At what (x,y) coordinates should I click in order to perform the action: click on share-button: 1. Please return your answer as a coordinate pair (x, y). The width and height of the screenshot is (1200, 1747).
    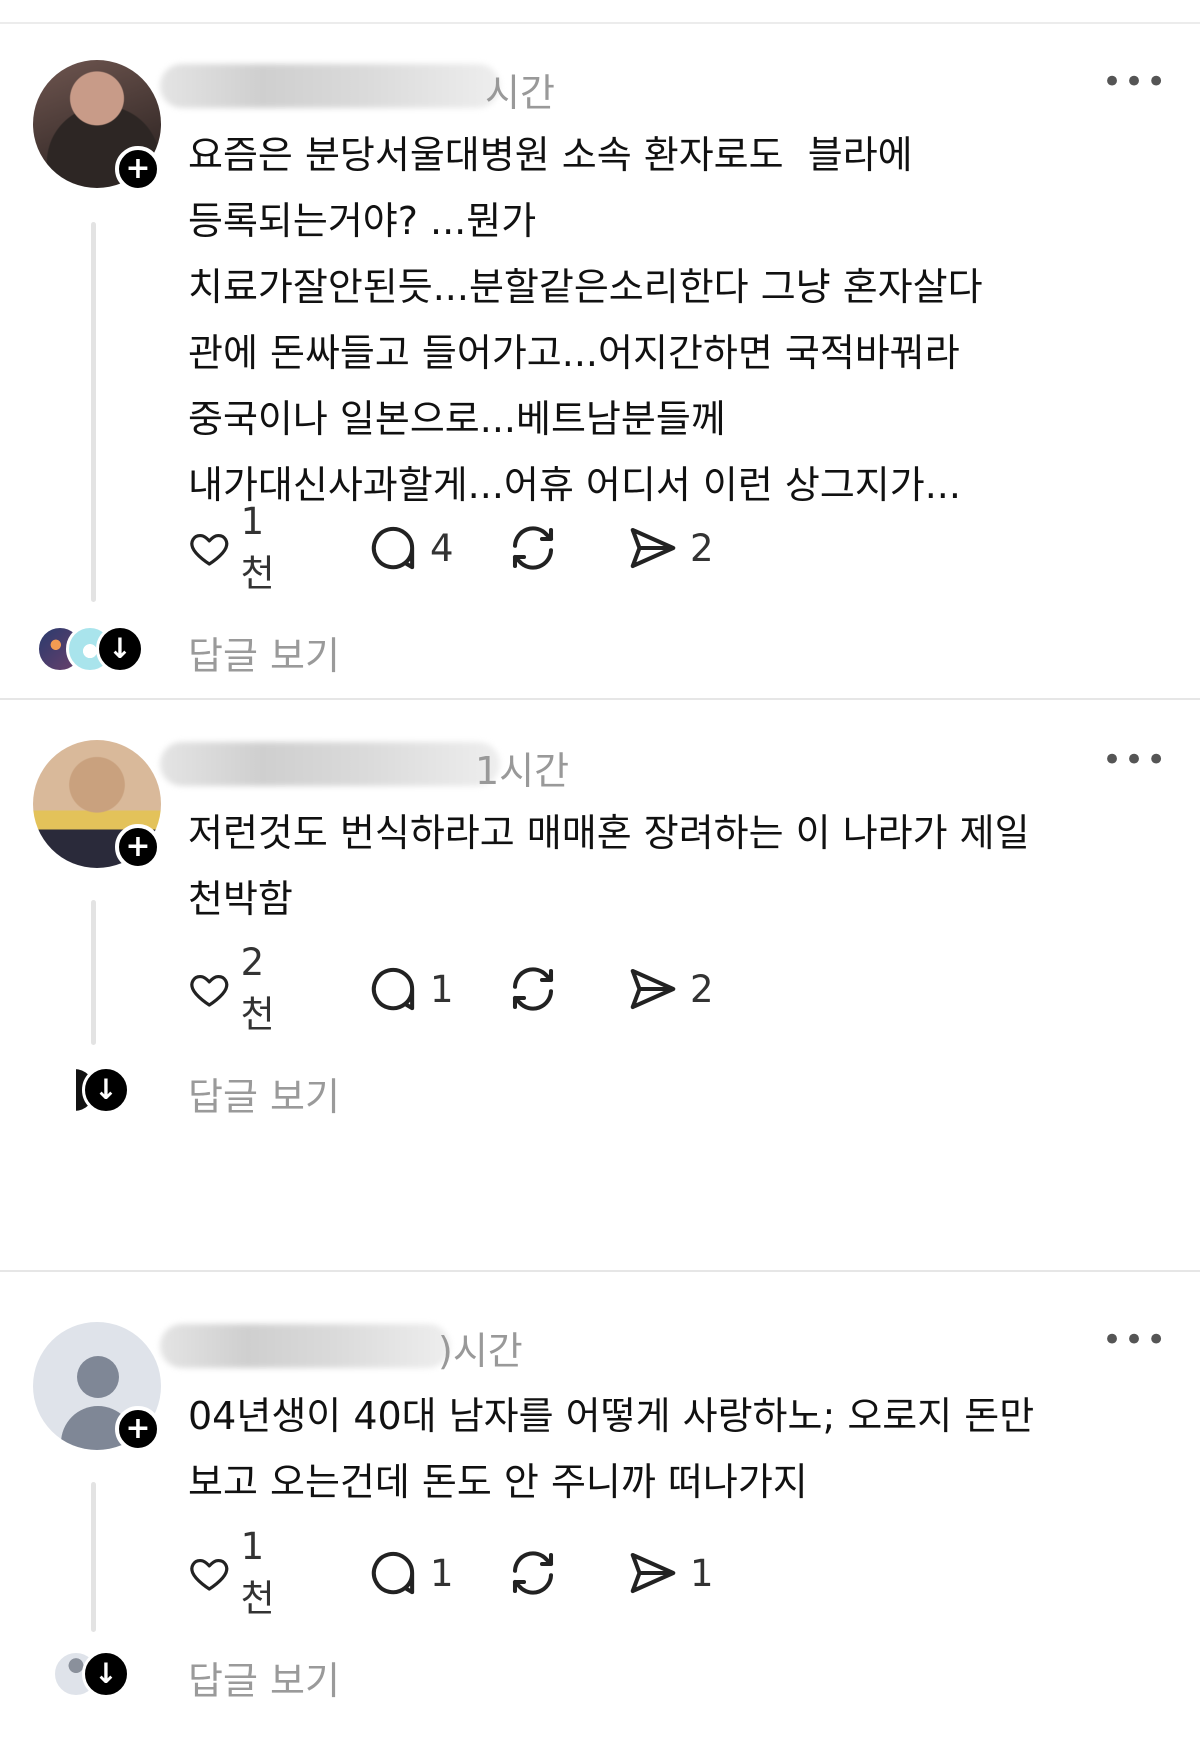
    Looking at the image, I should click on (670, 1573).